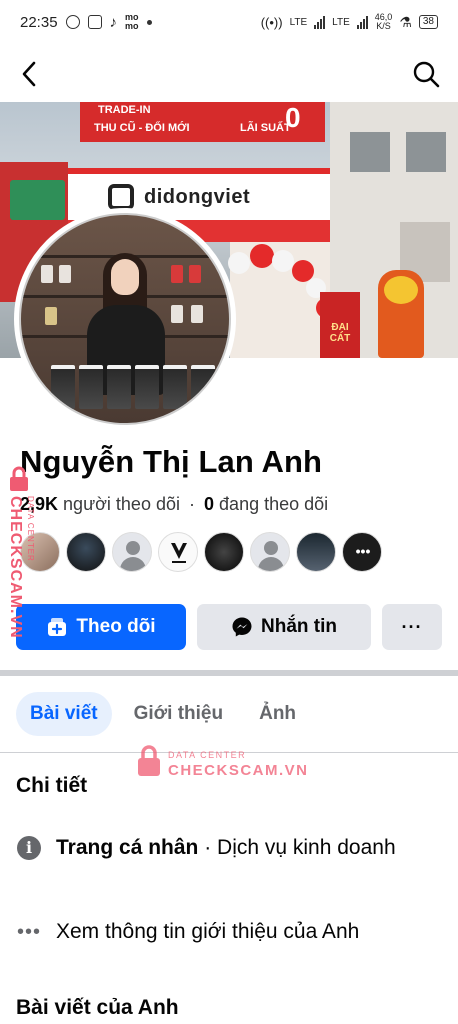 This screenshot has width=458, height=1024. What do you see at coordinates (401, 314) in the screenshot?
I see `lion-dance-figure` at bounding box center [401, 314].